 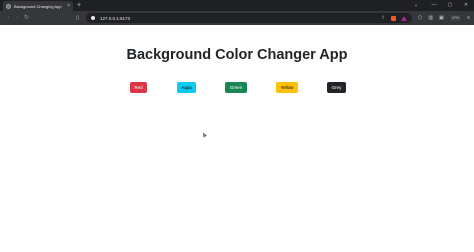 I want to click on close-window-button: ✕, so click(x=466, y=5).